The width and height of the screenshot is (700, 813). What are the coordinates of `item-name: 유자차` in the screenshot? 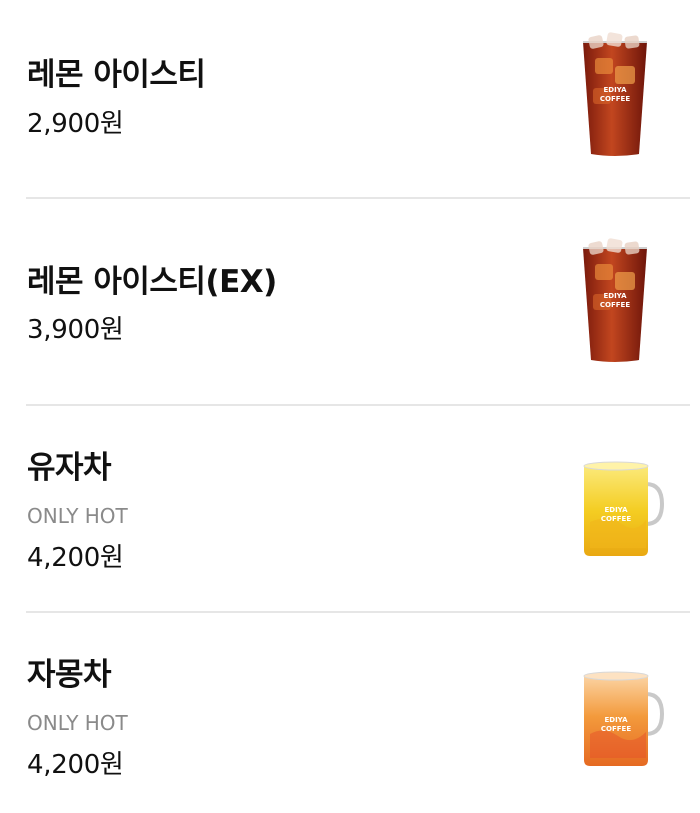 It's located at (69, 468).